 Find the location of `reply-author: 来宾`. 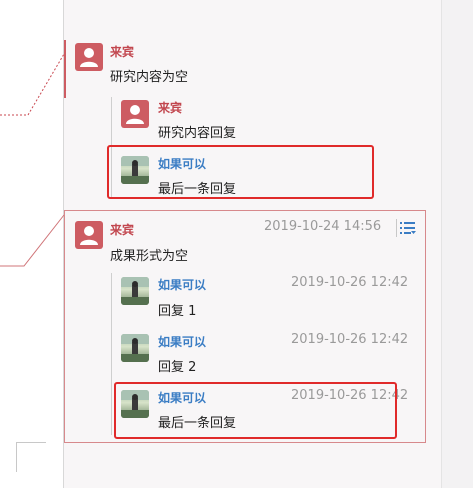

reply-author: 来宾 is located at coordinates (170, 108).